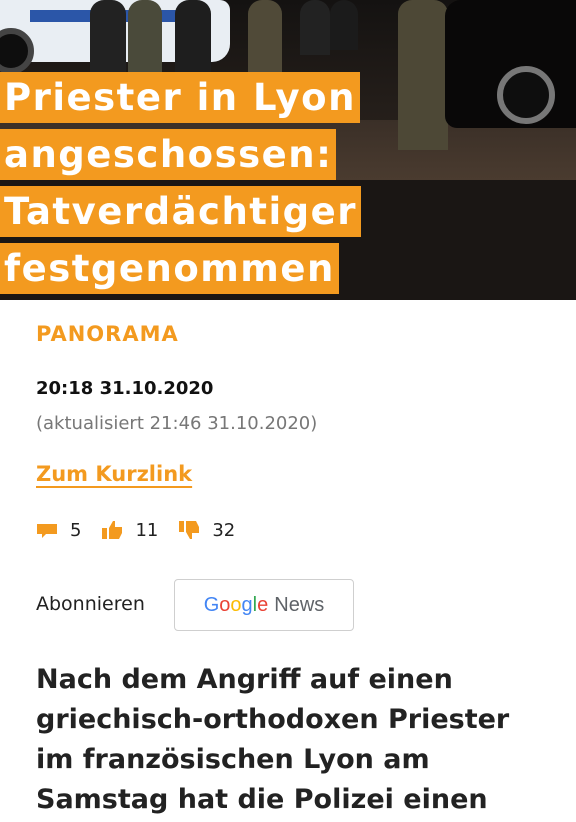 This screenshot has height=822, width=576. Describe the element at coordinates (107, 334) in the screenshot. I see `category-link: PANORAMA` at that location.